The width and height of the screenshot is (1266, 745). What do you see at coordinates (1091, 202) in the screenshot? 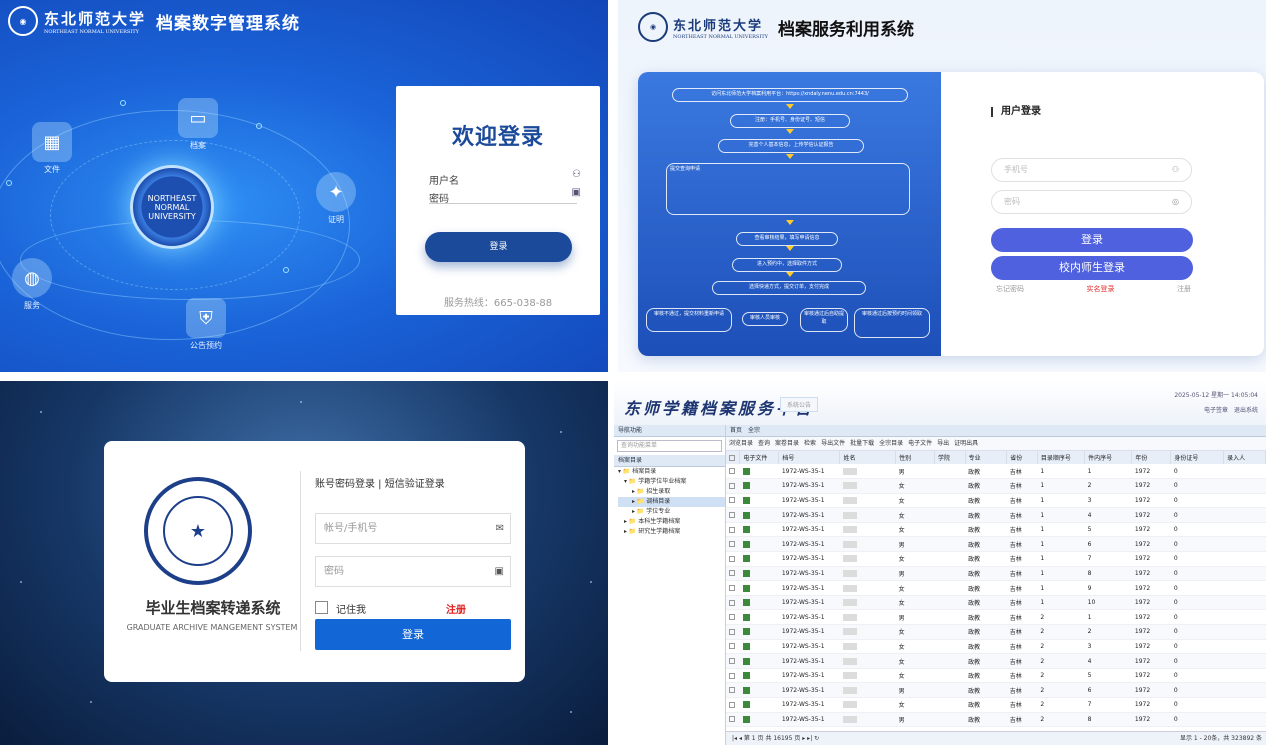
I see `password-input: 密码 ◎` at bounding box center [1091, 202].